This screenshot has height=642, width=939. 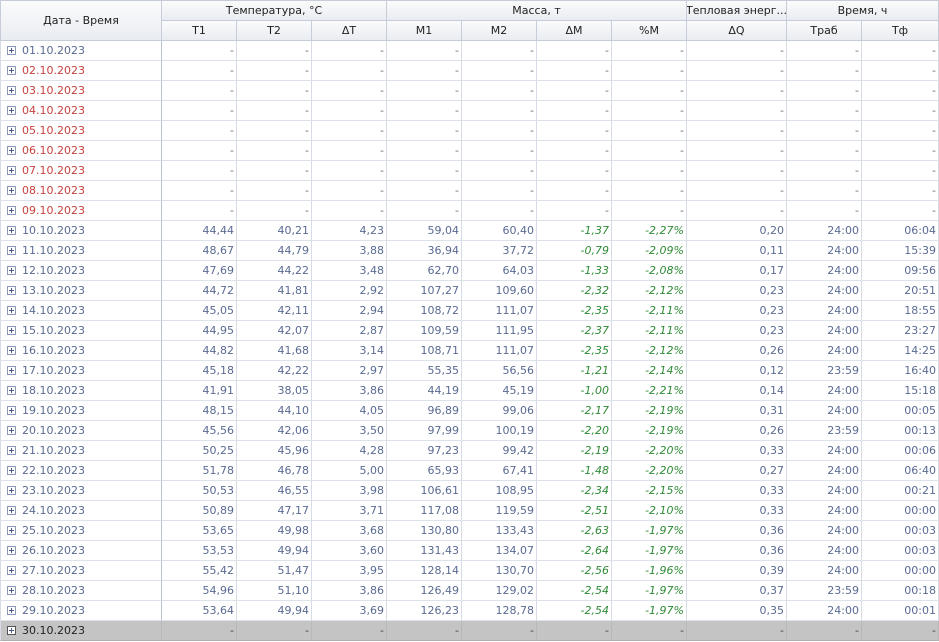 I want to click on date-cell: 24.10.2023, so click(x=81, y=511).